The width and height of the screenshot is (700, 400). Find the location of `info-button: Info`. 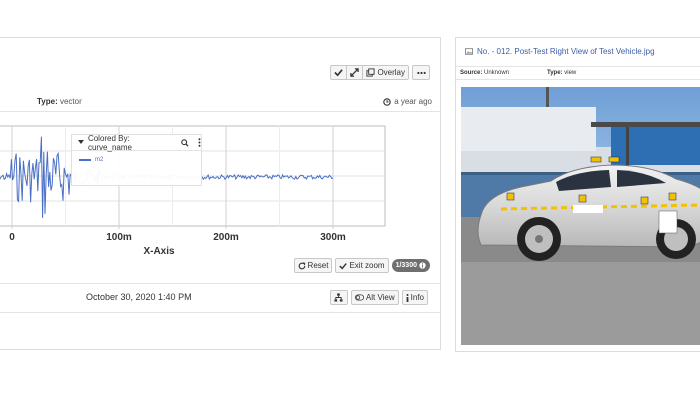

info-button: Info is located at coordinates (414, 297).